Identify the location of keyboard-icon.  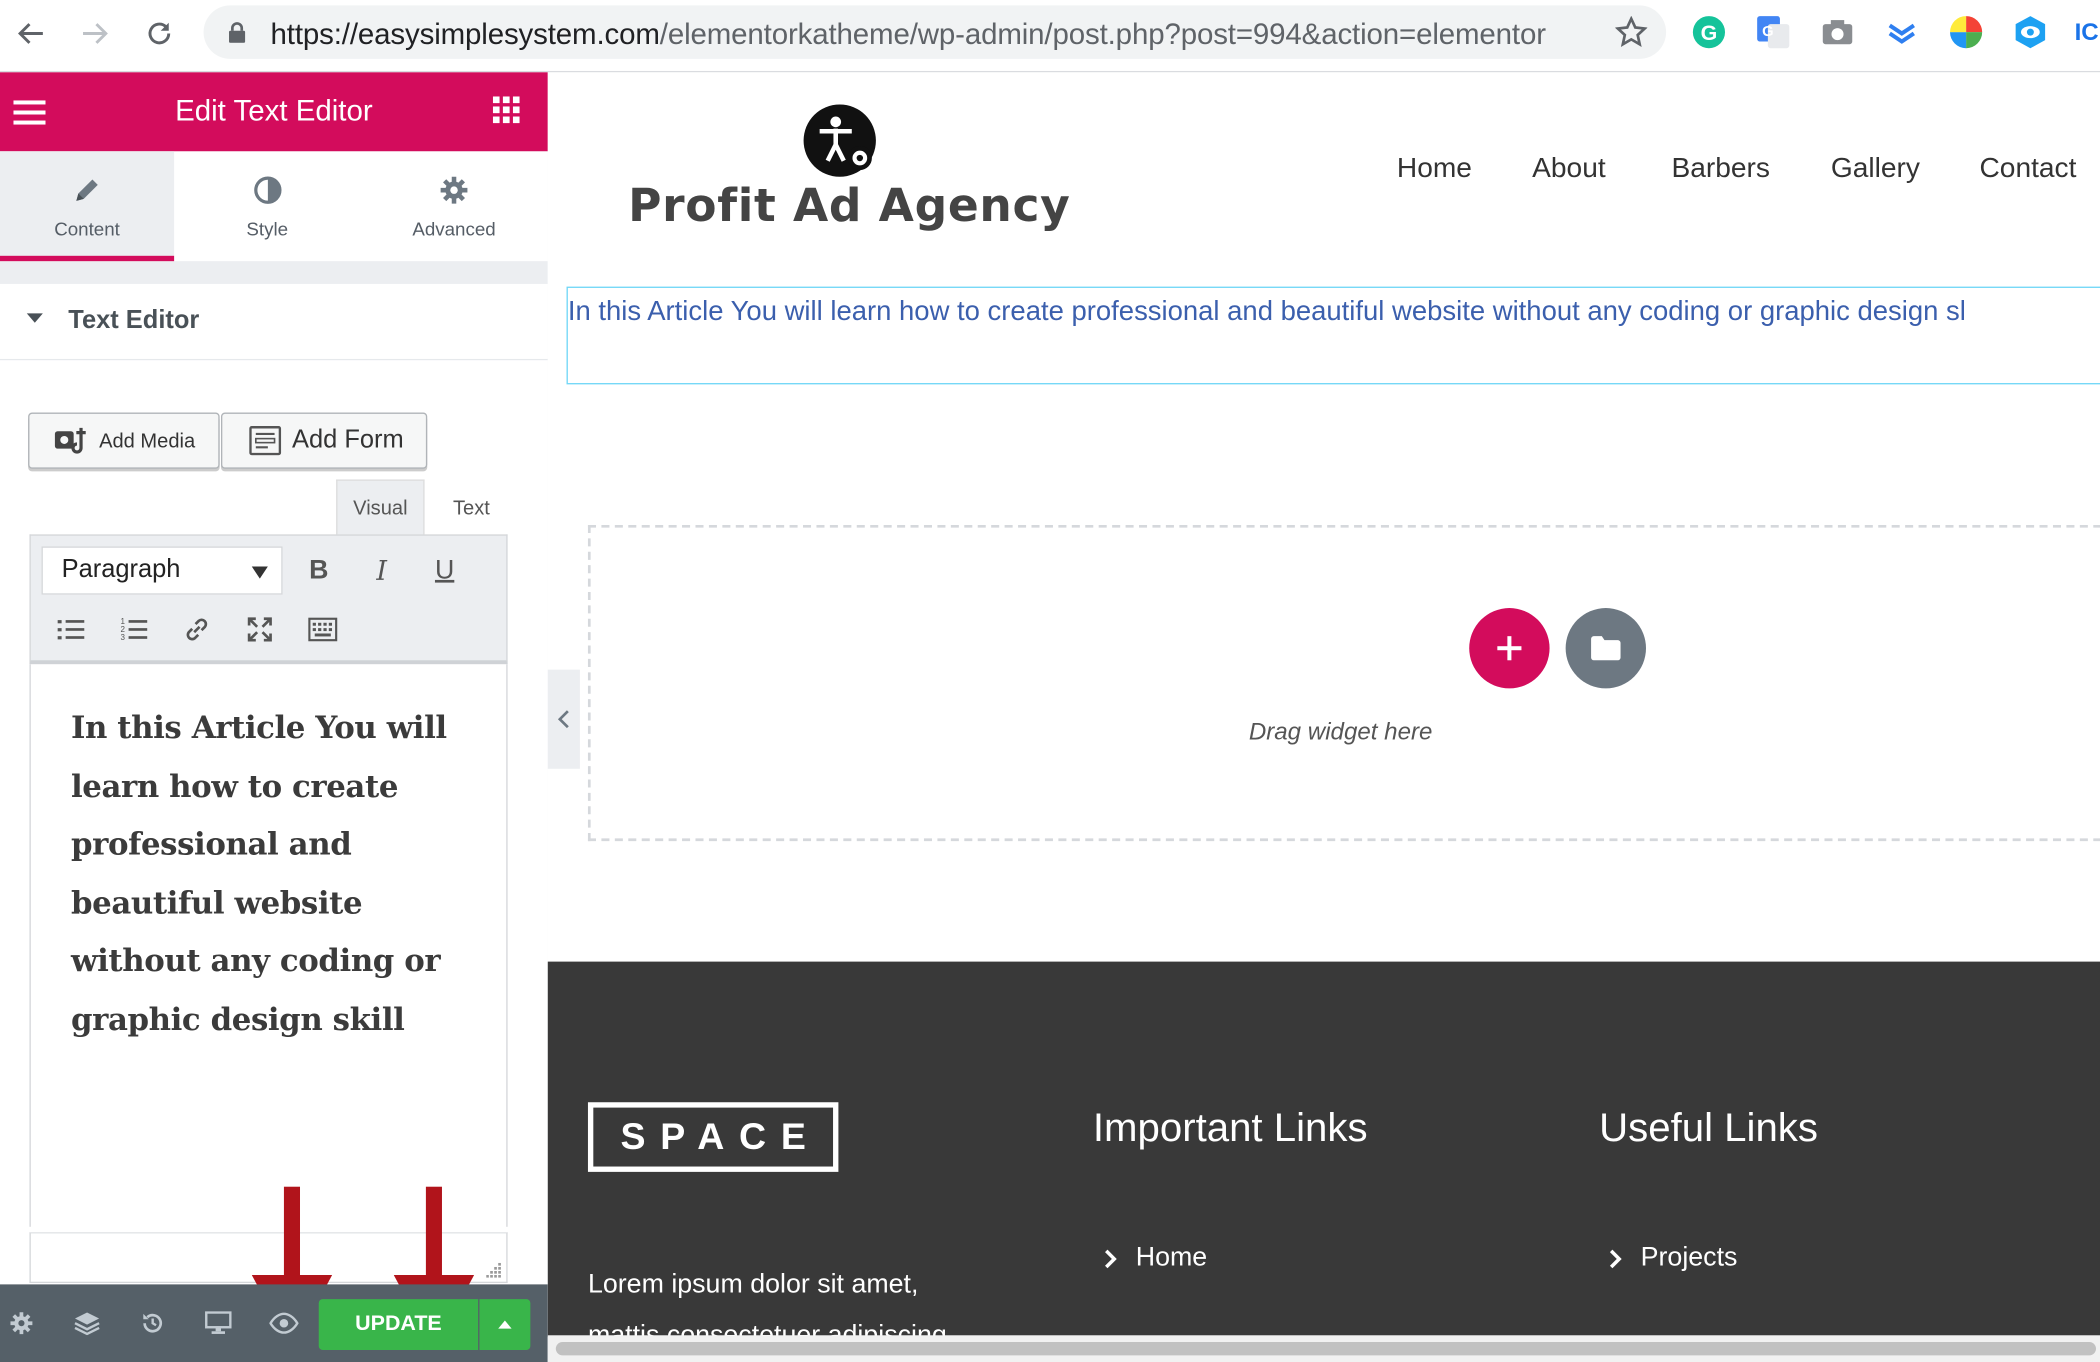
(323, 629).